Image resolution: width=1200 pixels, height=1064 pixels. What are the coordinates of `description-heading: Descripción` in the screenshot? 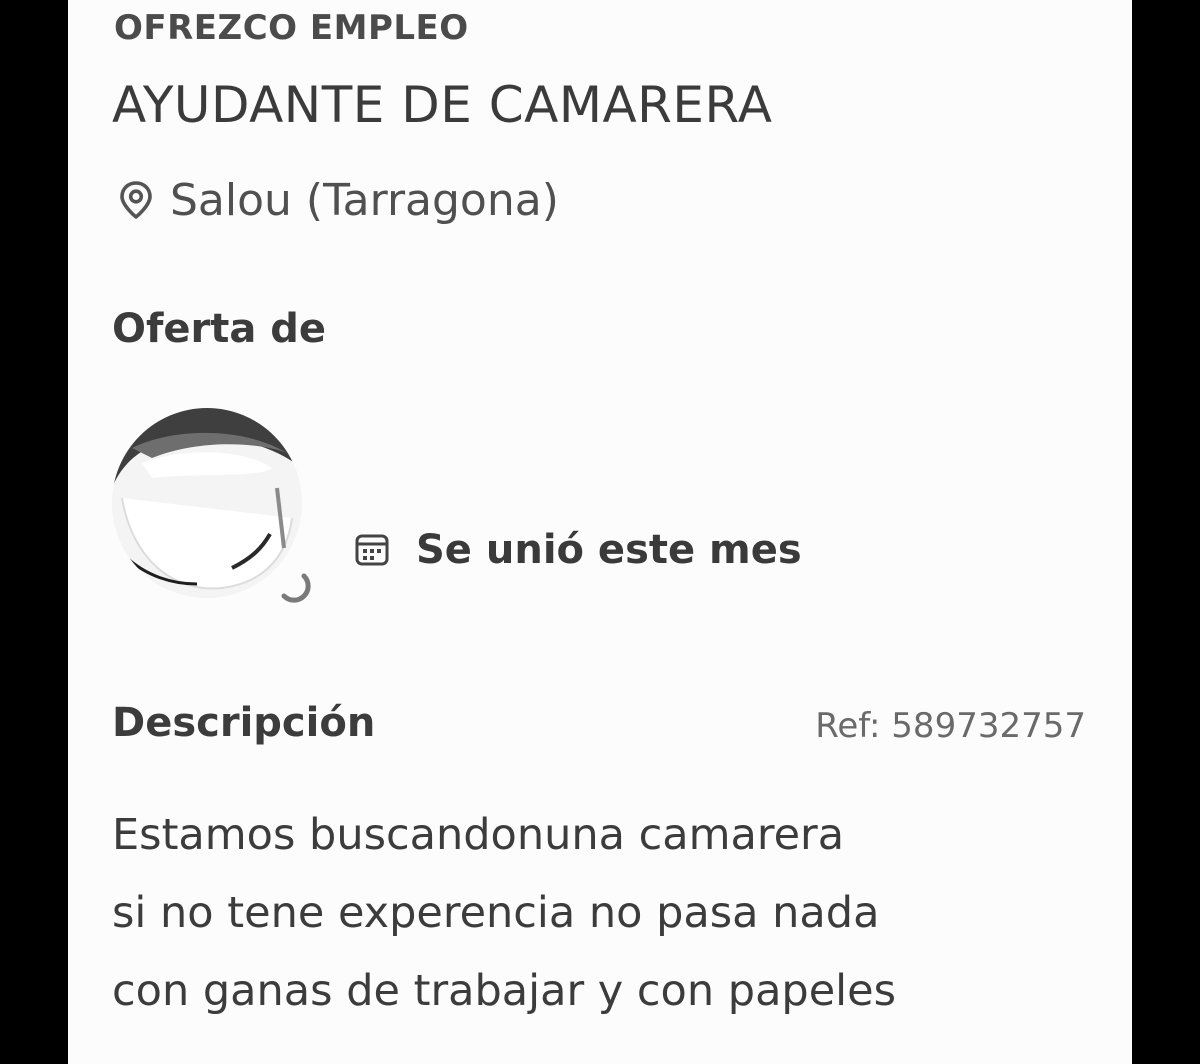 It's located at (244, 723).